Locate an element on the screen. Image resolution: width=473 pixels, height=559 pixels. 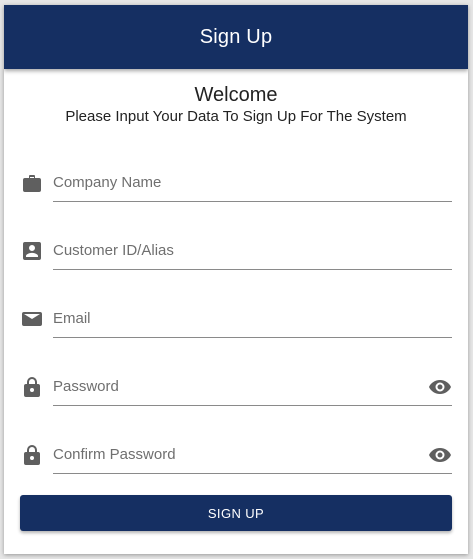
mail-icon is located at coordinates (32, 319).